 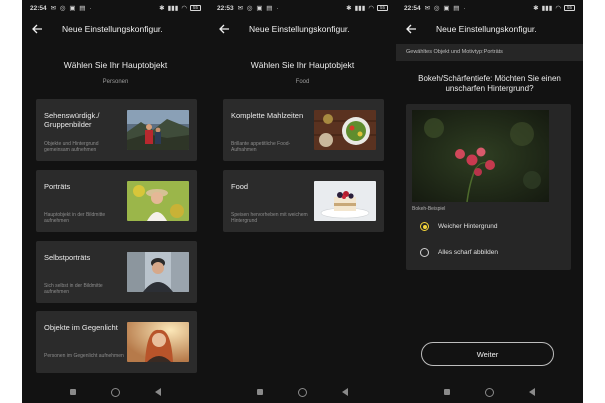 What do you see at coordinates (57, 186) in the screenshot?
I see `card-title: Porträts` at bounding box center [57, 186].